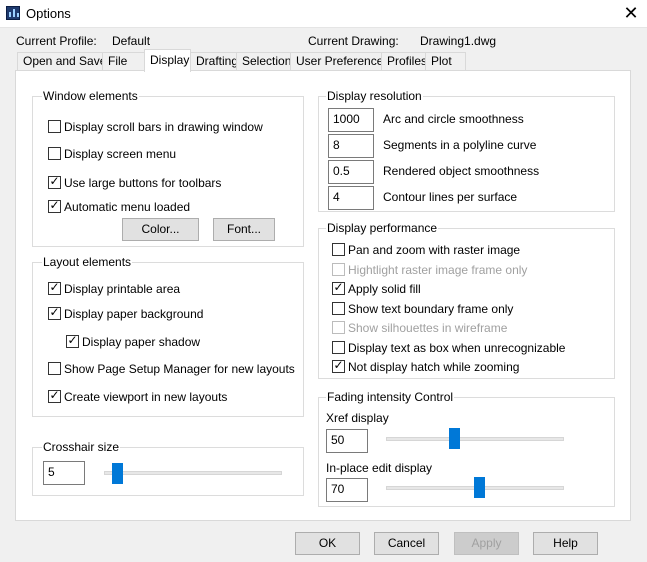  Describe the element at coordinates (445, 61) in the screenshot. I see `tab-plot: Plot` at that location.